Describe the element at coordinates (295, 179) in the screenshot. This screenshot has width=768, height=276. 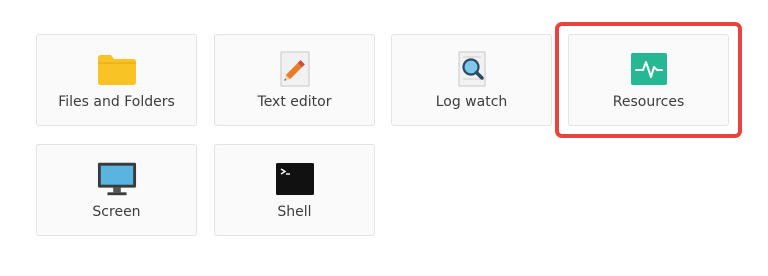
I see `terminal-icon` at that location.